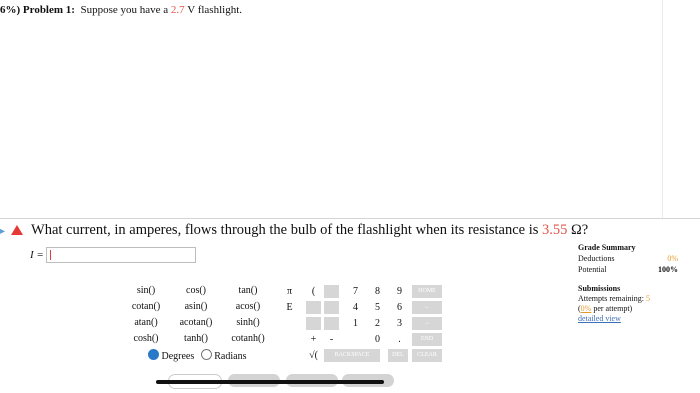  What do you see at coordinates (177, 10) in the screenshot?
I see `voltage-value: 2.7` at bounding box center [177, 10].